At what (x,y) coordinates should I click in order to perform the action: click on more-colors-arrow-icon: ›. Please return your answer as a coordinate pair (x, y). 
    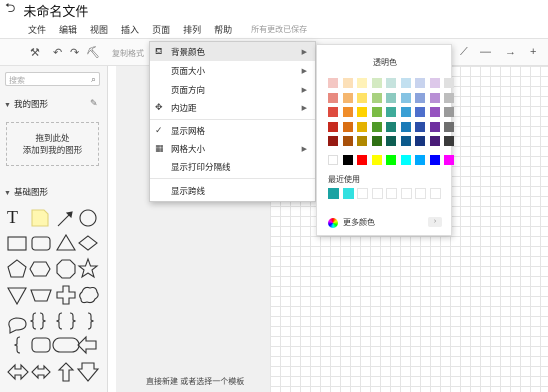
    Looking at the image, I should click on (435, 222).